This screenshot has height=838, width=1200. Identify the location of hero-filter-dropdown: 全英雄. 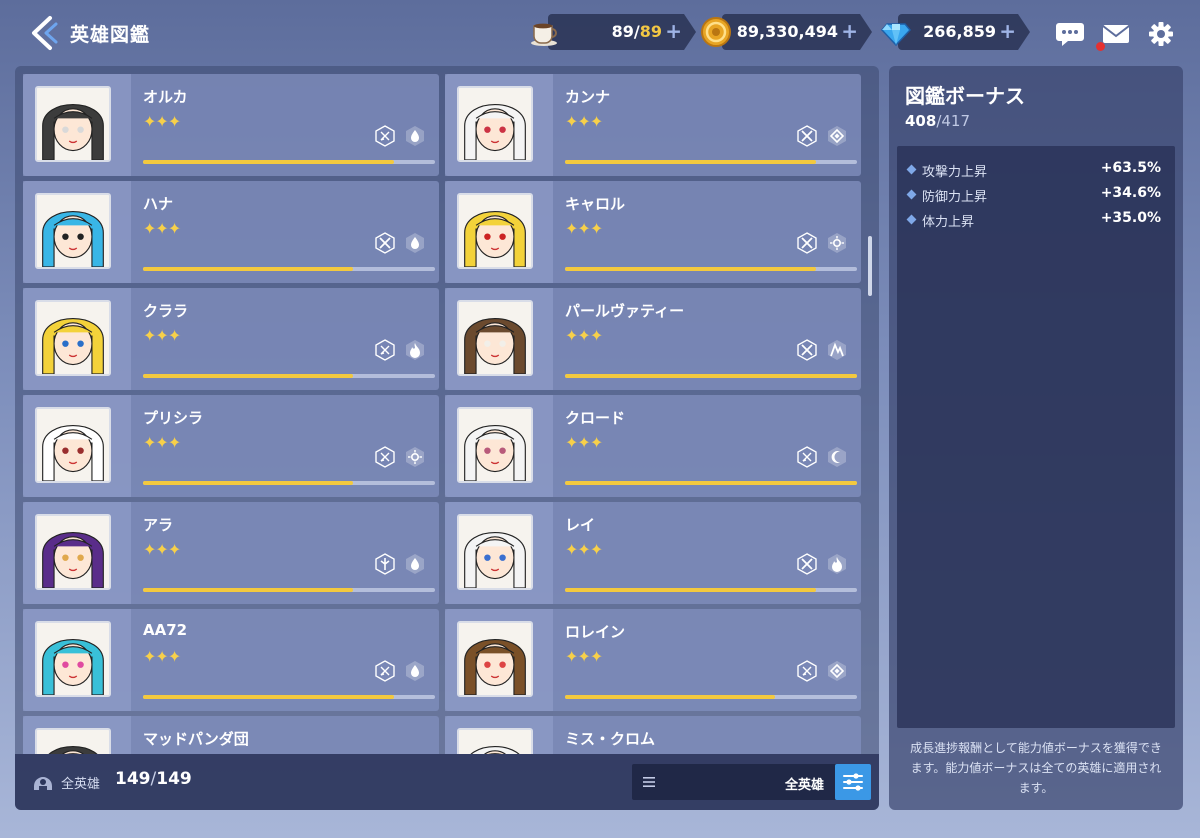
(735, 782).